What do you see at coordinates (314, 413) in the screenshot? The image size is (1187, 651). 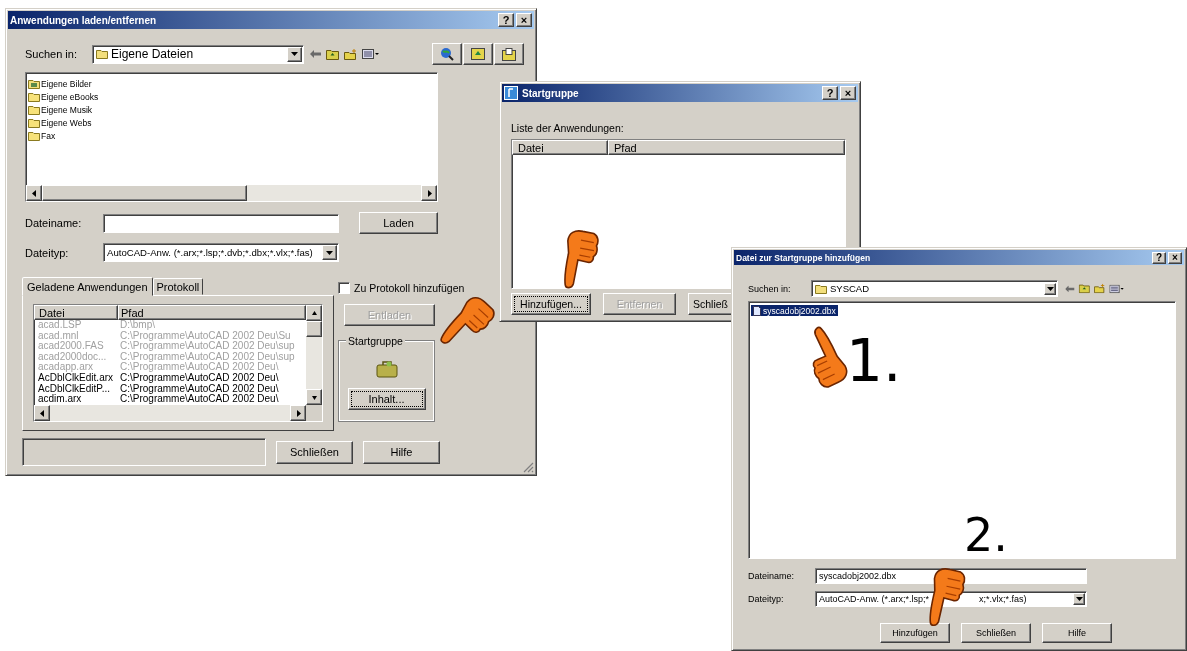 I see `scrollbar-corner` at bounding box center [314, 413].